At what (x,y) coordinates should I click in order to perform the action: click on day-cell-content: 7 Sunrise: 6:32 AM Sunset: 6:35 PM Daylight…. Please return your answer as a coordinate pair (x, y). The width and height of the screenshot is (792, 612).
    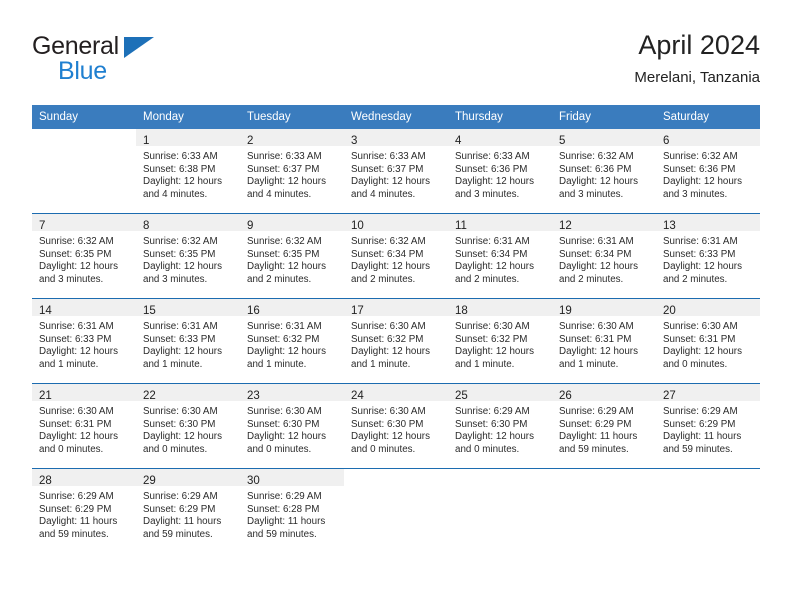
    Looking at the image, I should click on (84, 256).